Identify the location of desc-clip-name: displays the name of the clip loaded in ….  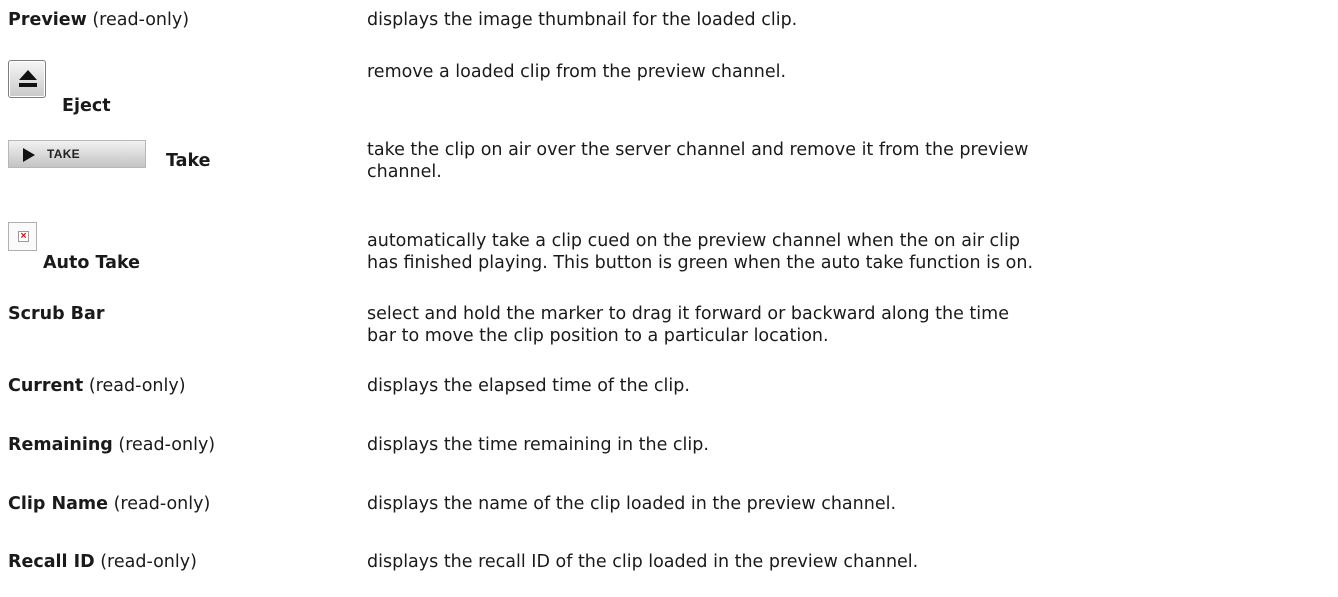
(632, 504).